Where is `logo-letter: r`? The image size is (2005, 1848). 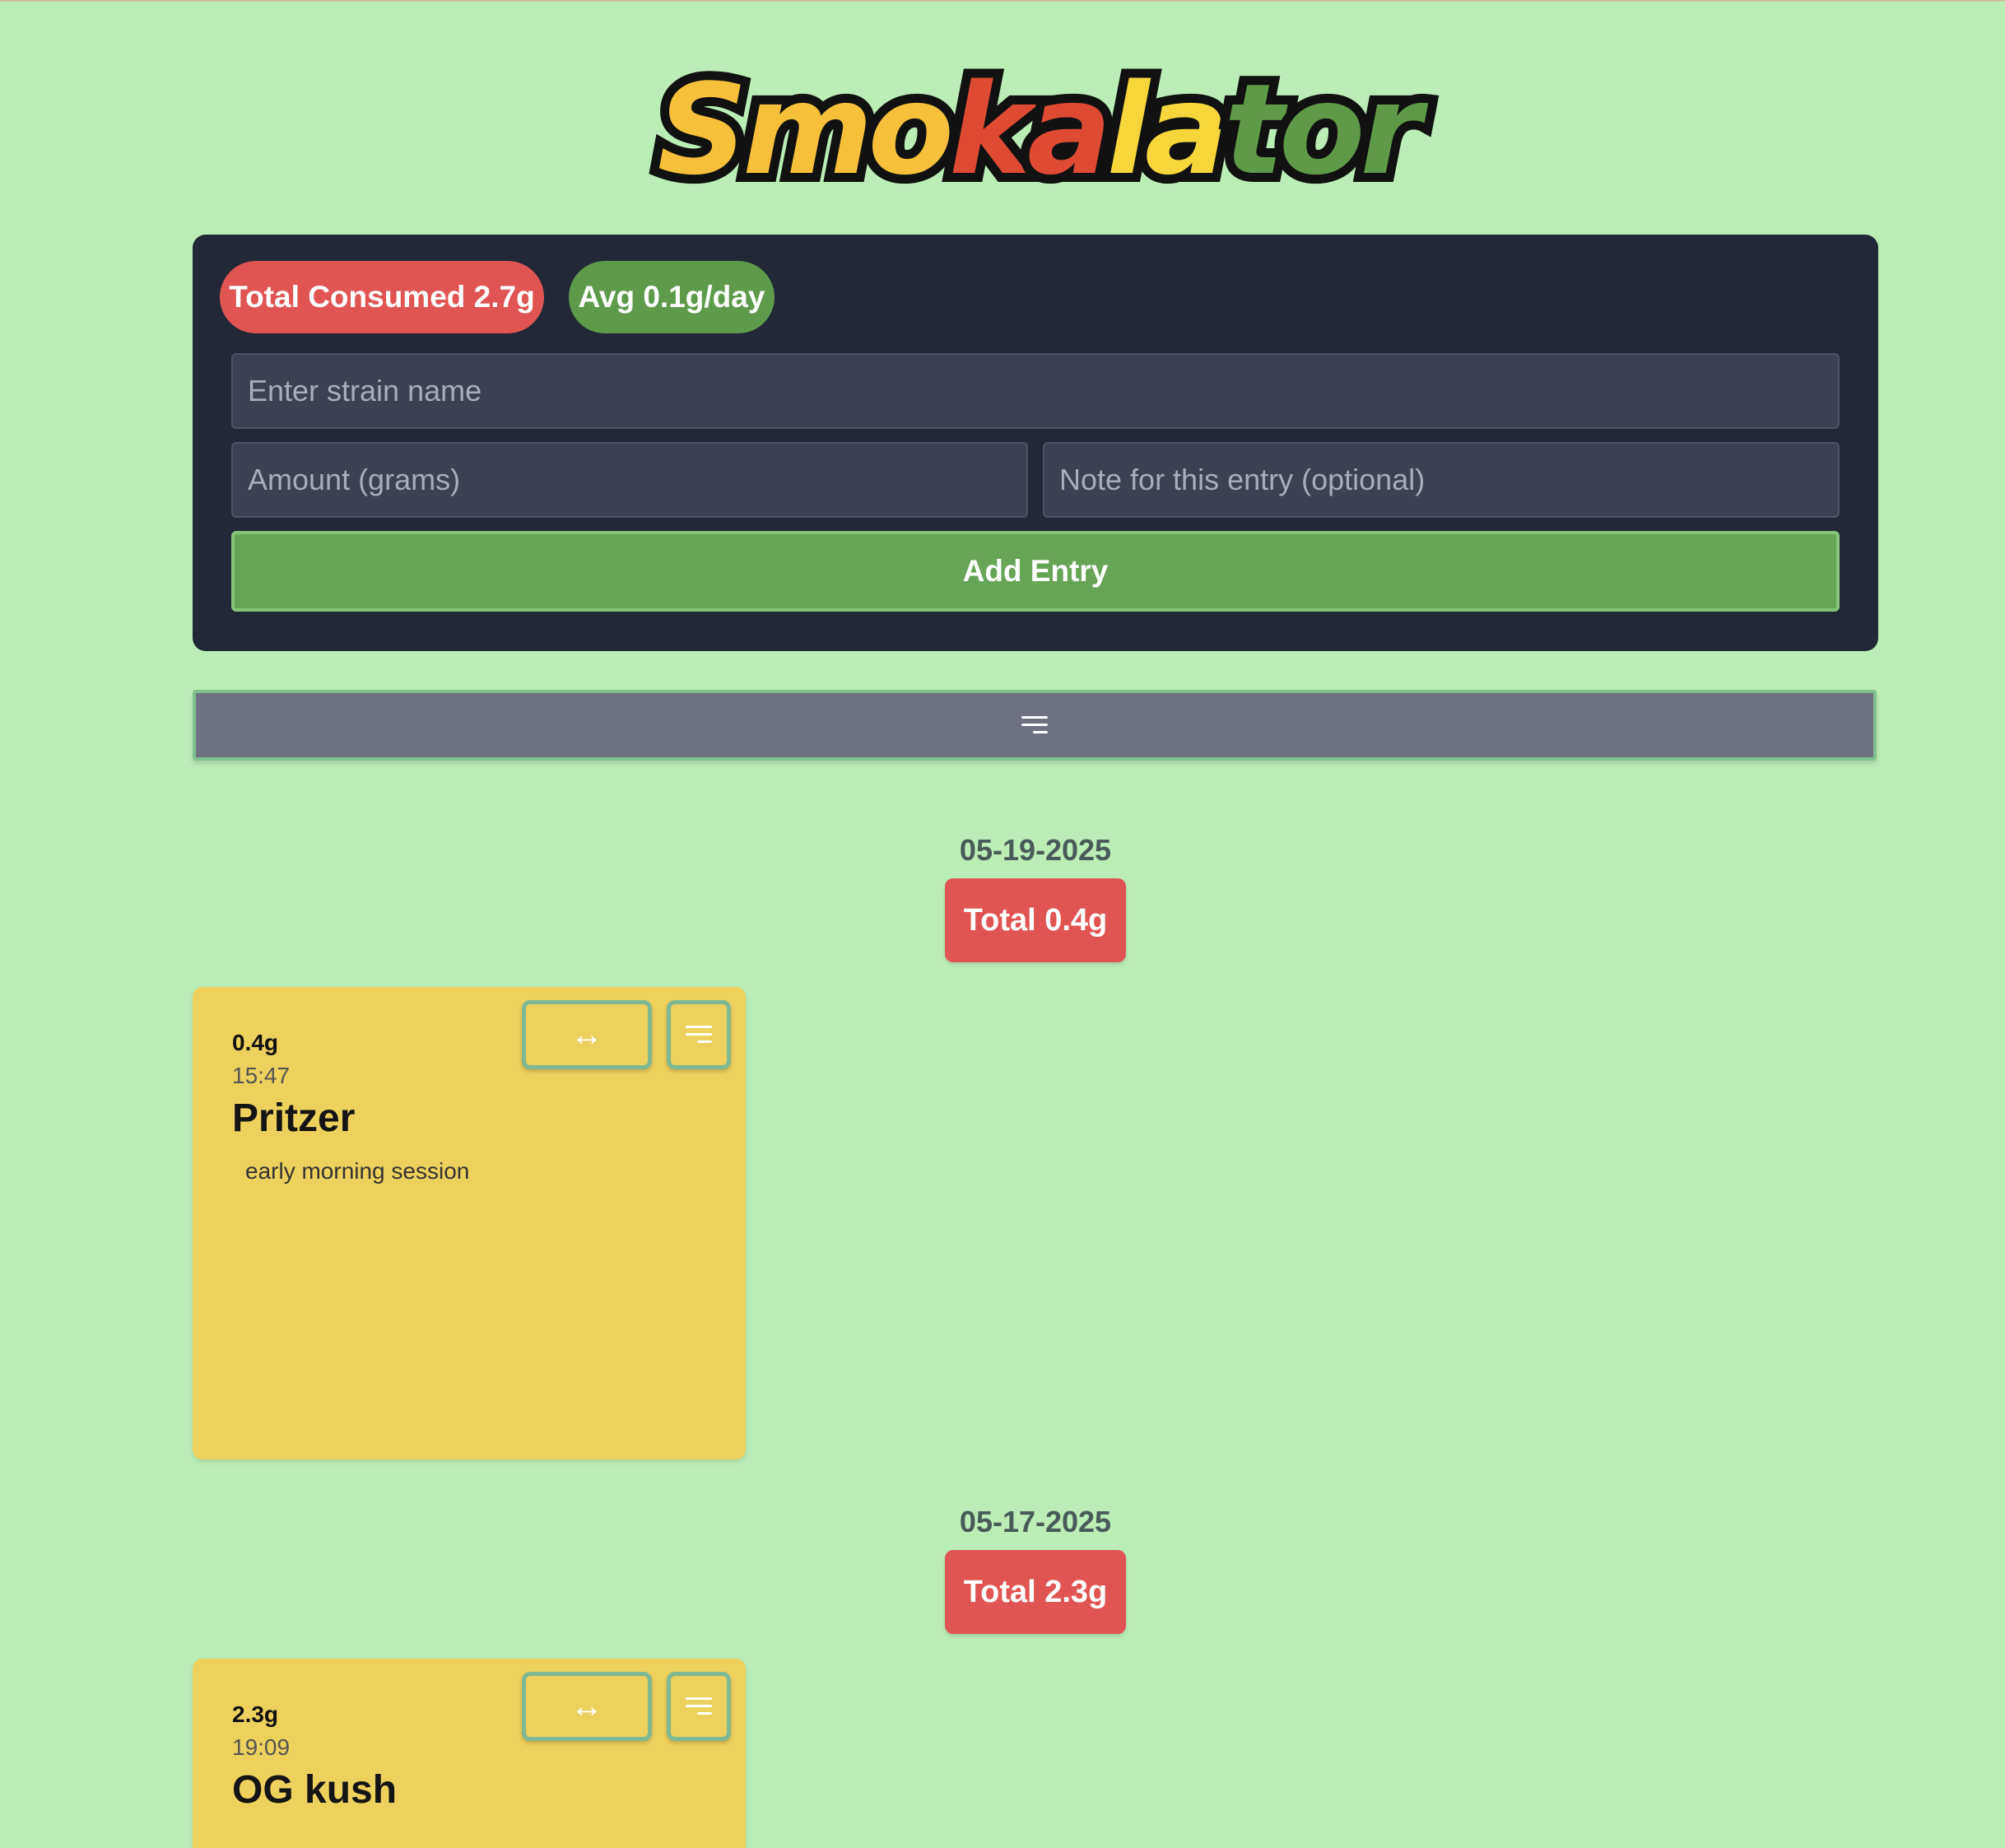 logo-letter: r is located at coordinates (1390, 130).